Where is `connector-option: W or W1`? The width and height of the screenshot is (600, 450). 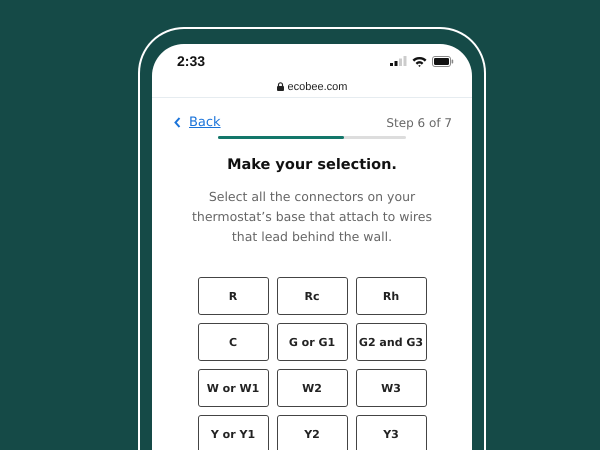
connector-option: W or W1 is located at coordinates (233, 388).